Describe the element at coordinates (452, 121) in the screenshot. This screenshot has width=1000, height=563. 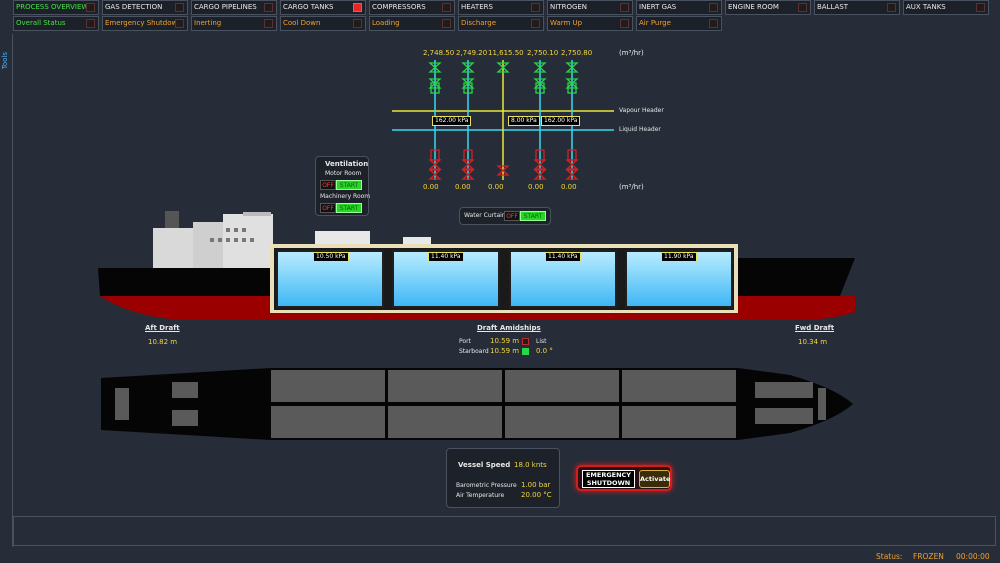
I see `manifold-pressure-1: 162.00 kPa` at that location.